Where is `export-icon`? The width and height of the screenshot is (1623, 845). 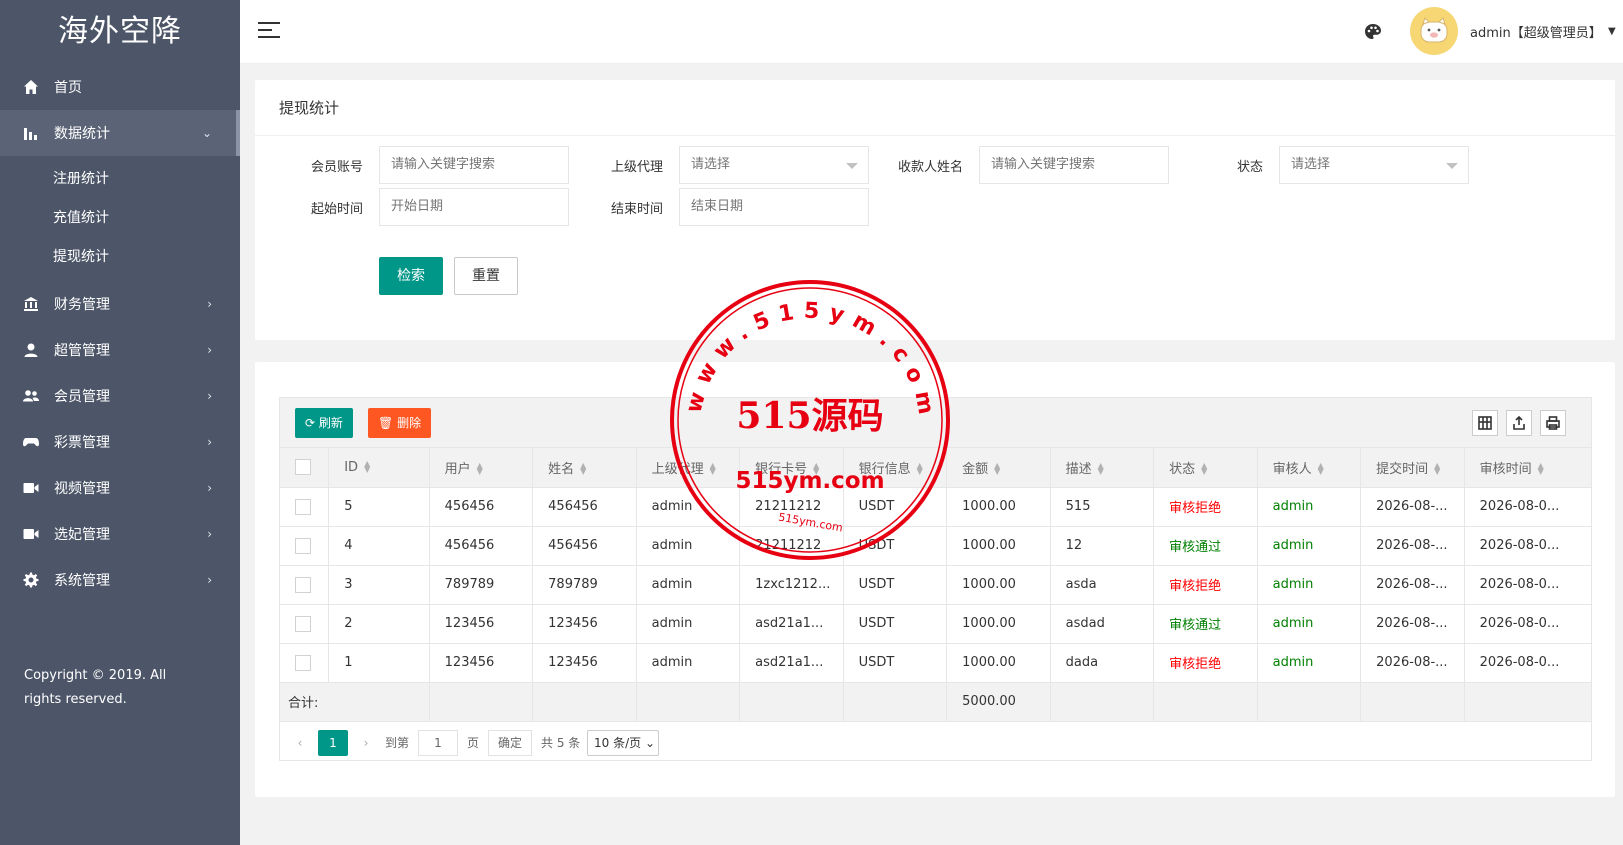 export-icon is located at coordinates (1519, 423).